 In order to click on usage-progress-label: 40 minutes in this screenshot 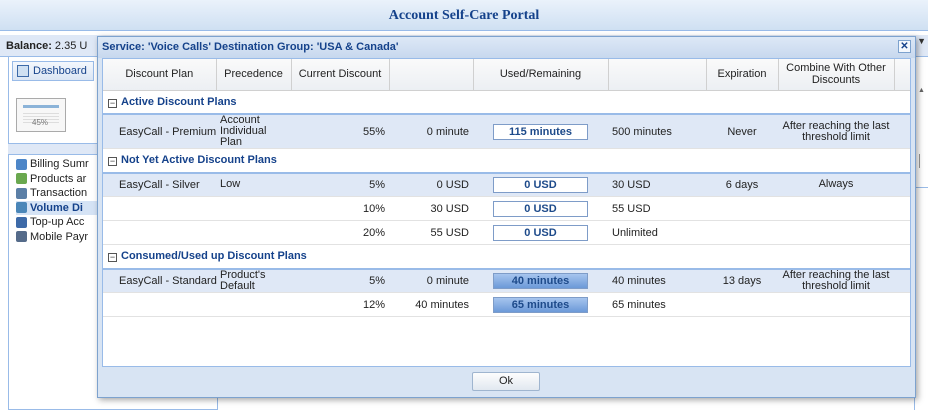, I will do `click(540, 280)`.